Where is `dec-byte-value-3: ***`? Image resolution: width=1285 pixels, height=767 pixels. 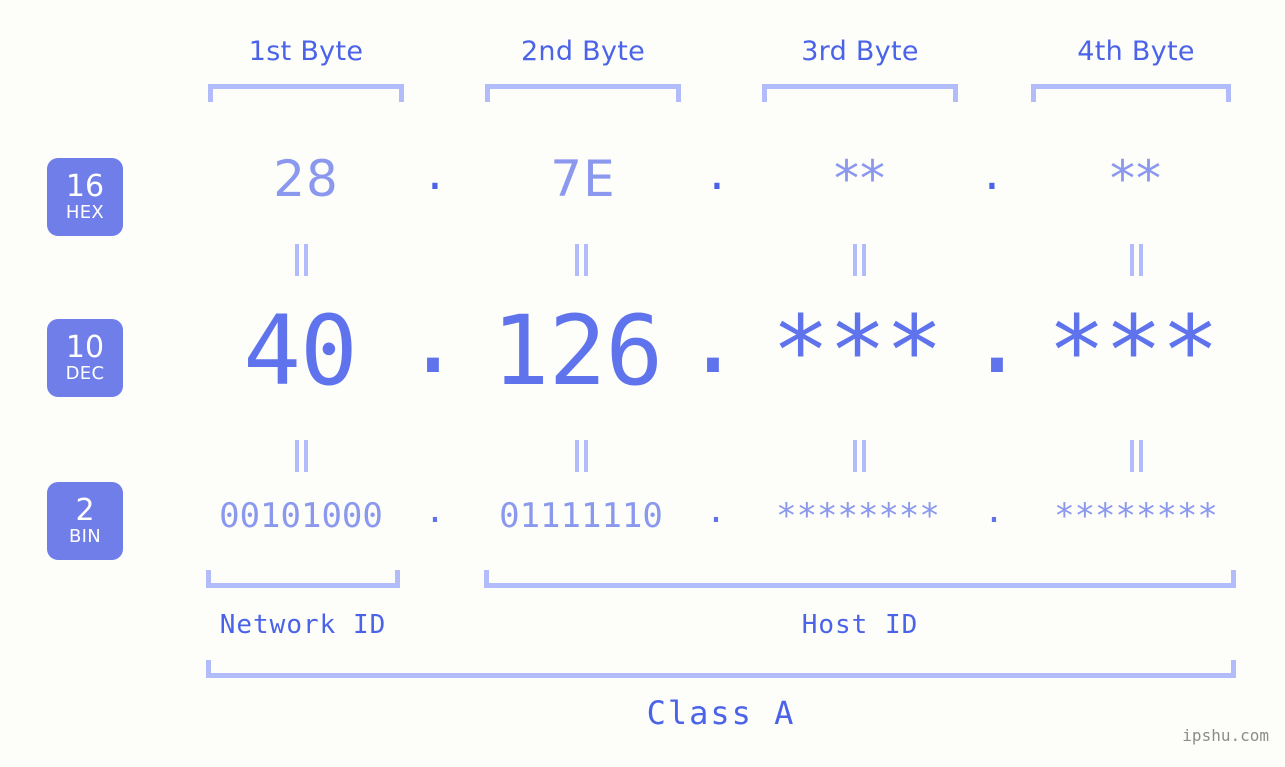
dec-byte-value-3: *** is located at coordinates (857, 351).